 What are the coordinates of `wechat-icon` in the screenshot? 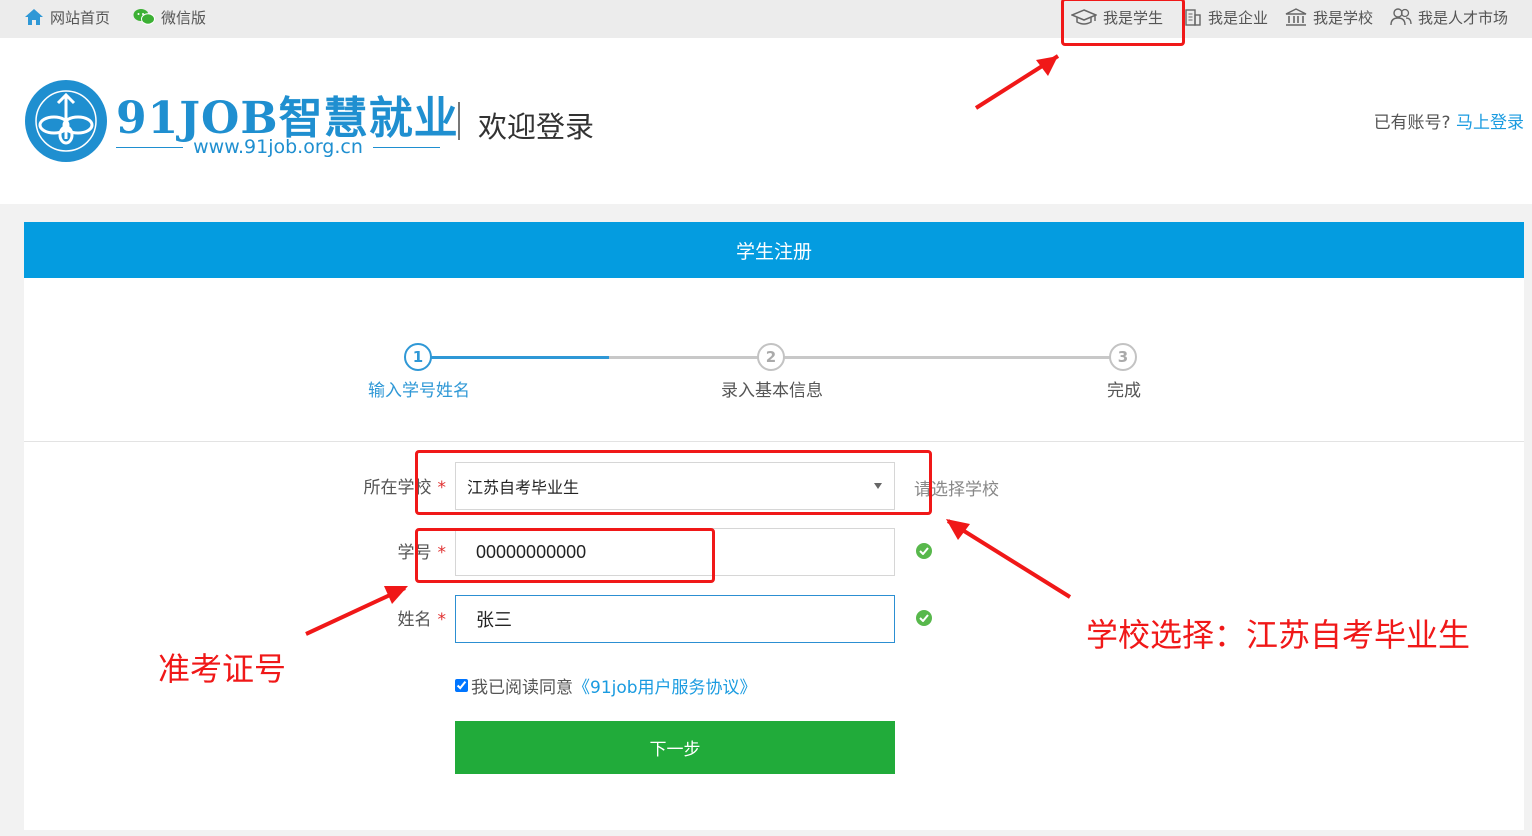 It's located at (144, 17).